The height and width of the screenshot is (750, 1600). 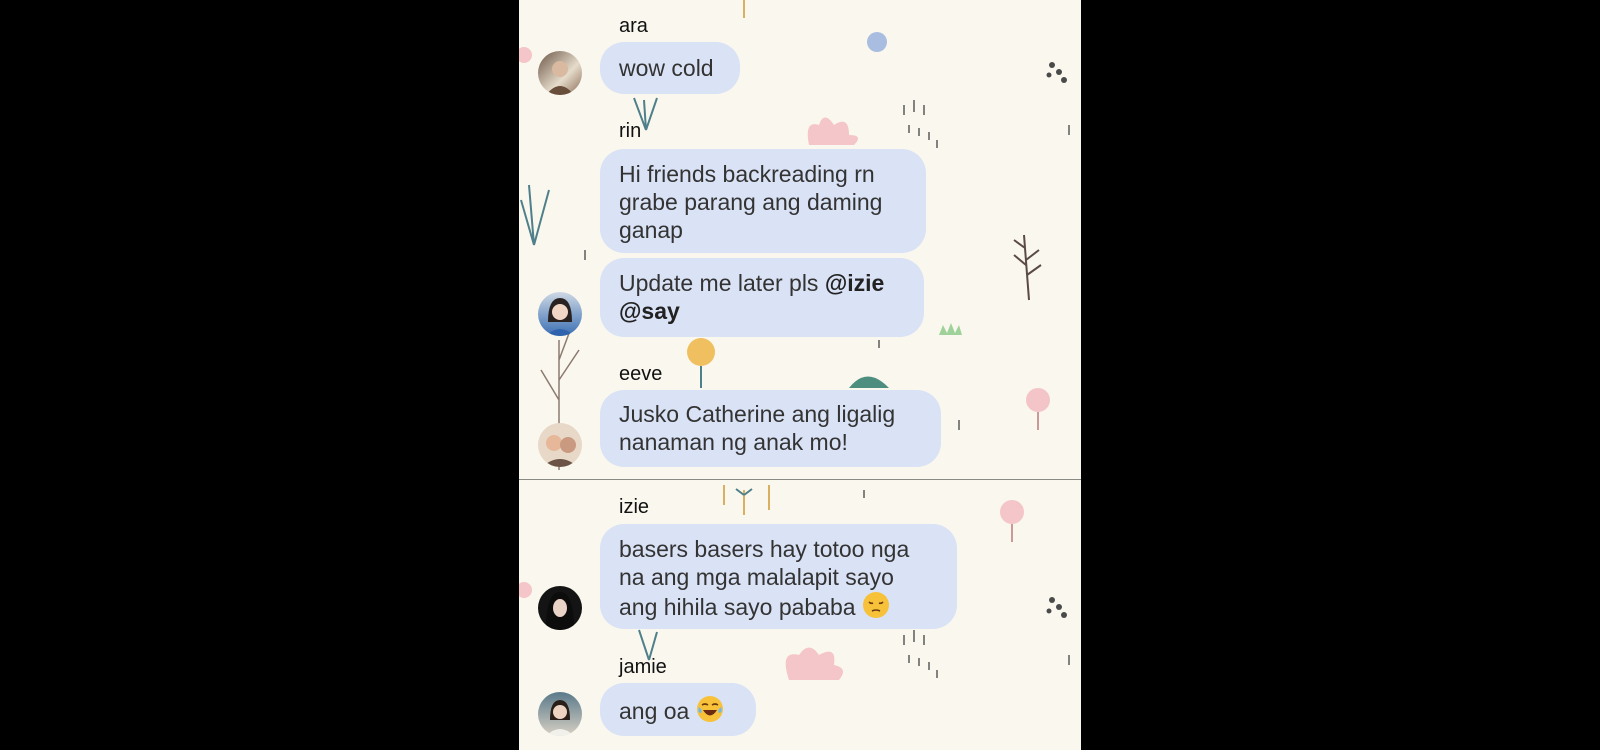 What do you see at coordinates (709, 709) in the screenshot?
I see `tears-of-joy-icon` at bounding box center [709, 709].